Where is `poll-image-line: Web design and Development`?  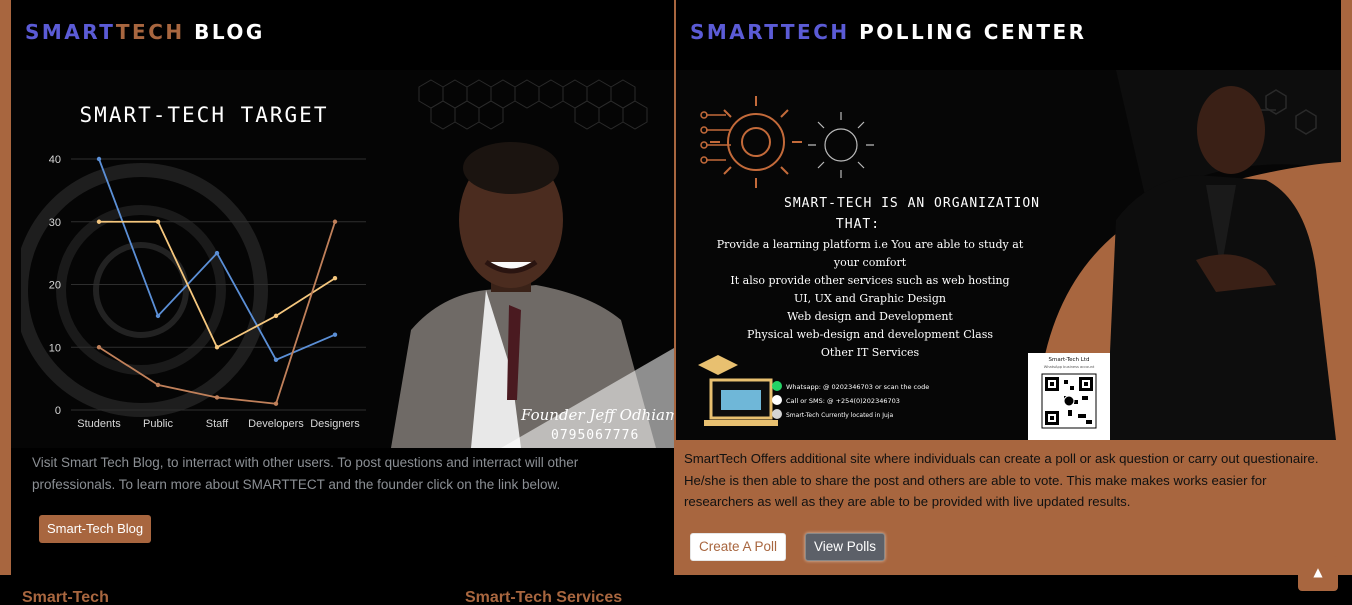
poll-image-line: Web design and Development is located at coordinates (870, 316).